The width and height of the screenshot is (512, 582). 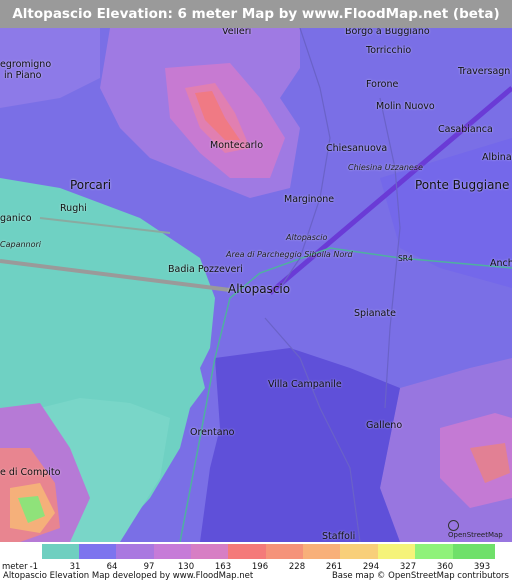 I want to click on place-label: e di Compito, so click(x=30, y=472).